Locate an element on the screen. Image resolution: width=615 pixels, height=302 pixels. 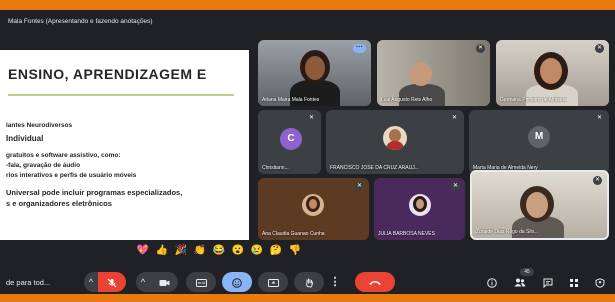
reaction-party-icon: 🎉 is located at coordinates (181, 251).